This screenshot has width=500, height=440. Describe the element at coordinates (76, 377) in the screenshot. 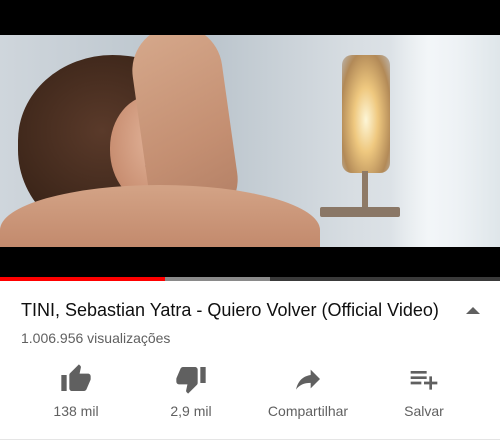

I see `thumbs-up-icon` at that location.